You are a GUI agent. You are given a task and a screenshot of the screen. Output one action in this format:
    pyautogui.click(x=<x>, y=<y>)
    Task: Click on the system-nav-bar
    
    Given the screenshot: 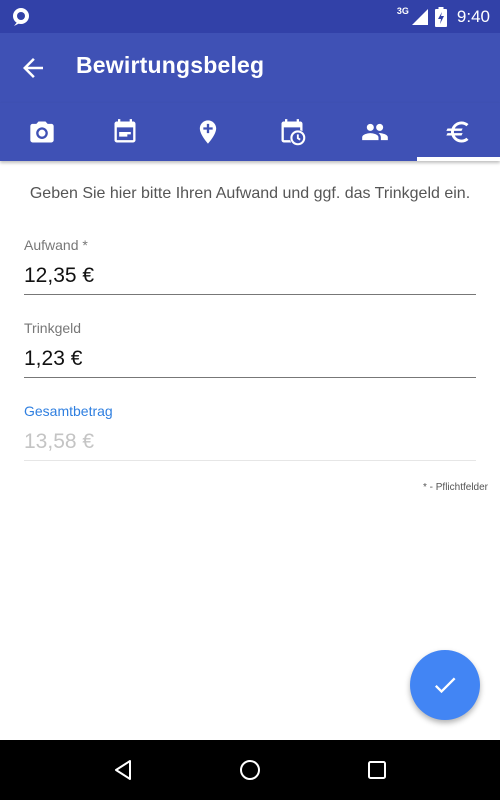 What is the action you would take?
    pyautogui.click(x=250, y=770)
    